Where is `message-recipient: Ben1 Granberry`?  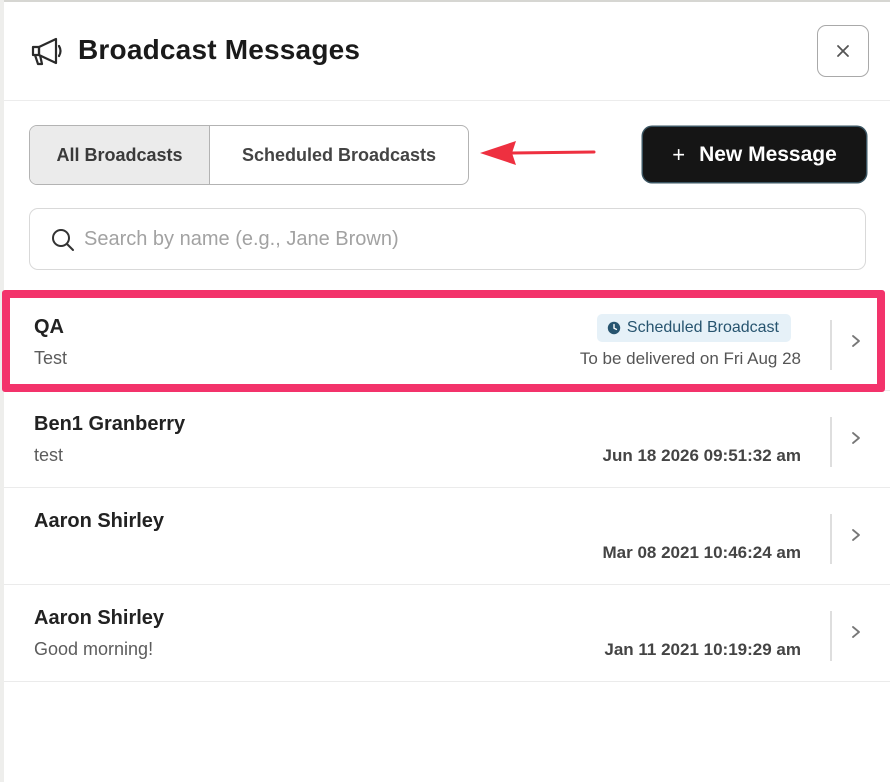 message-recipient: Ben1 Granberry is located at coordinates (110, 424).